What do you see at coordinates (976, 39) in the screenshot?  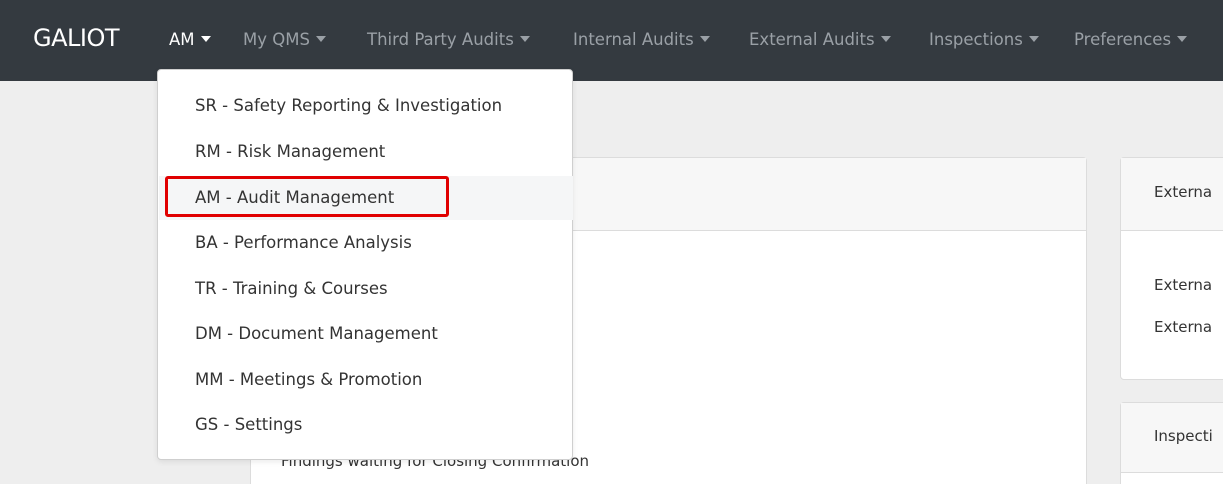 I see `nav-inspections-label: Inspections` at bounding box center [976, 39].